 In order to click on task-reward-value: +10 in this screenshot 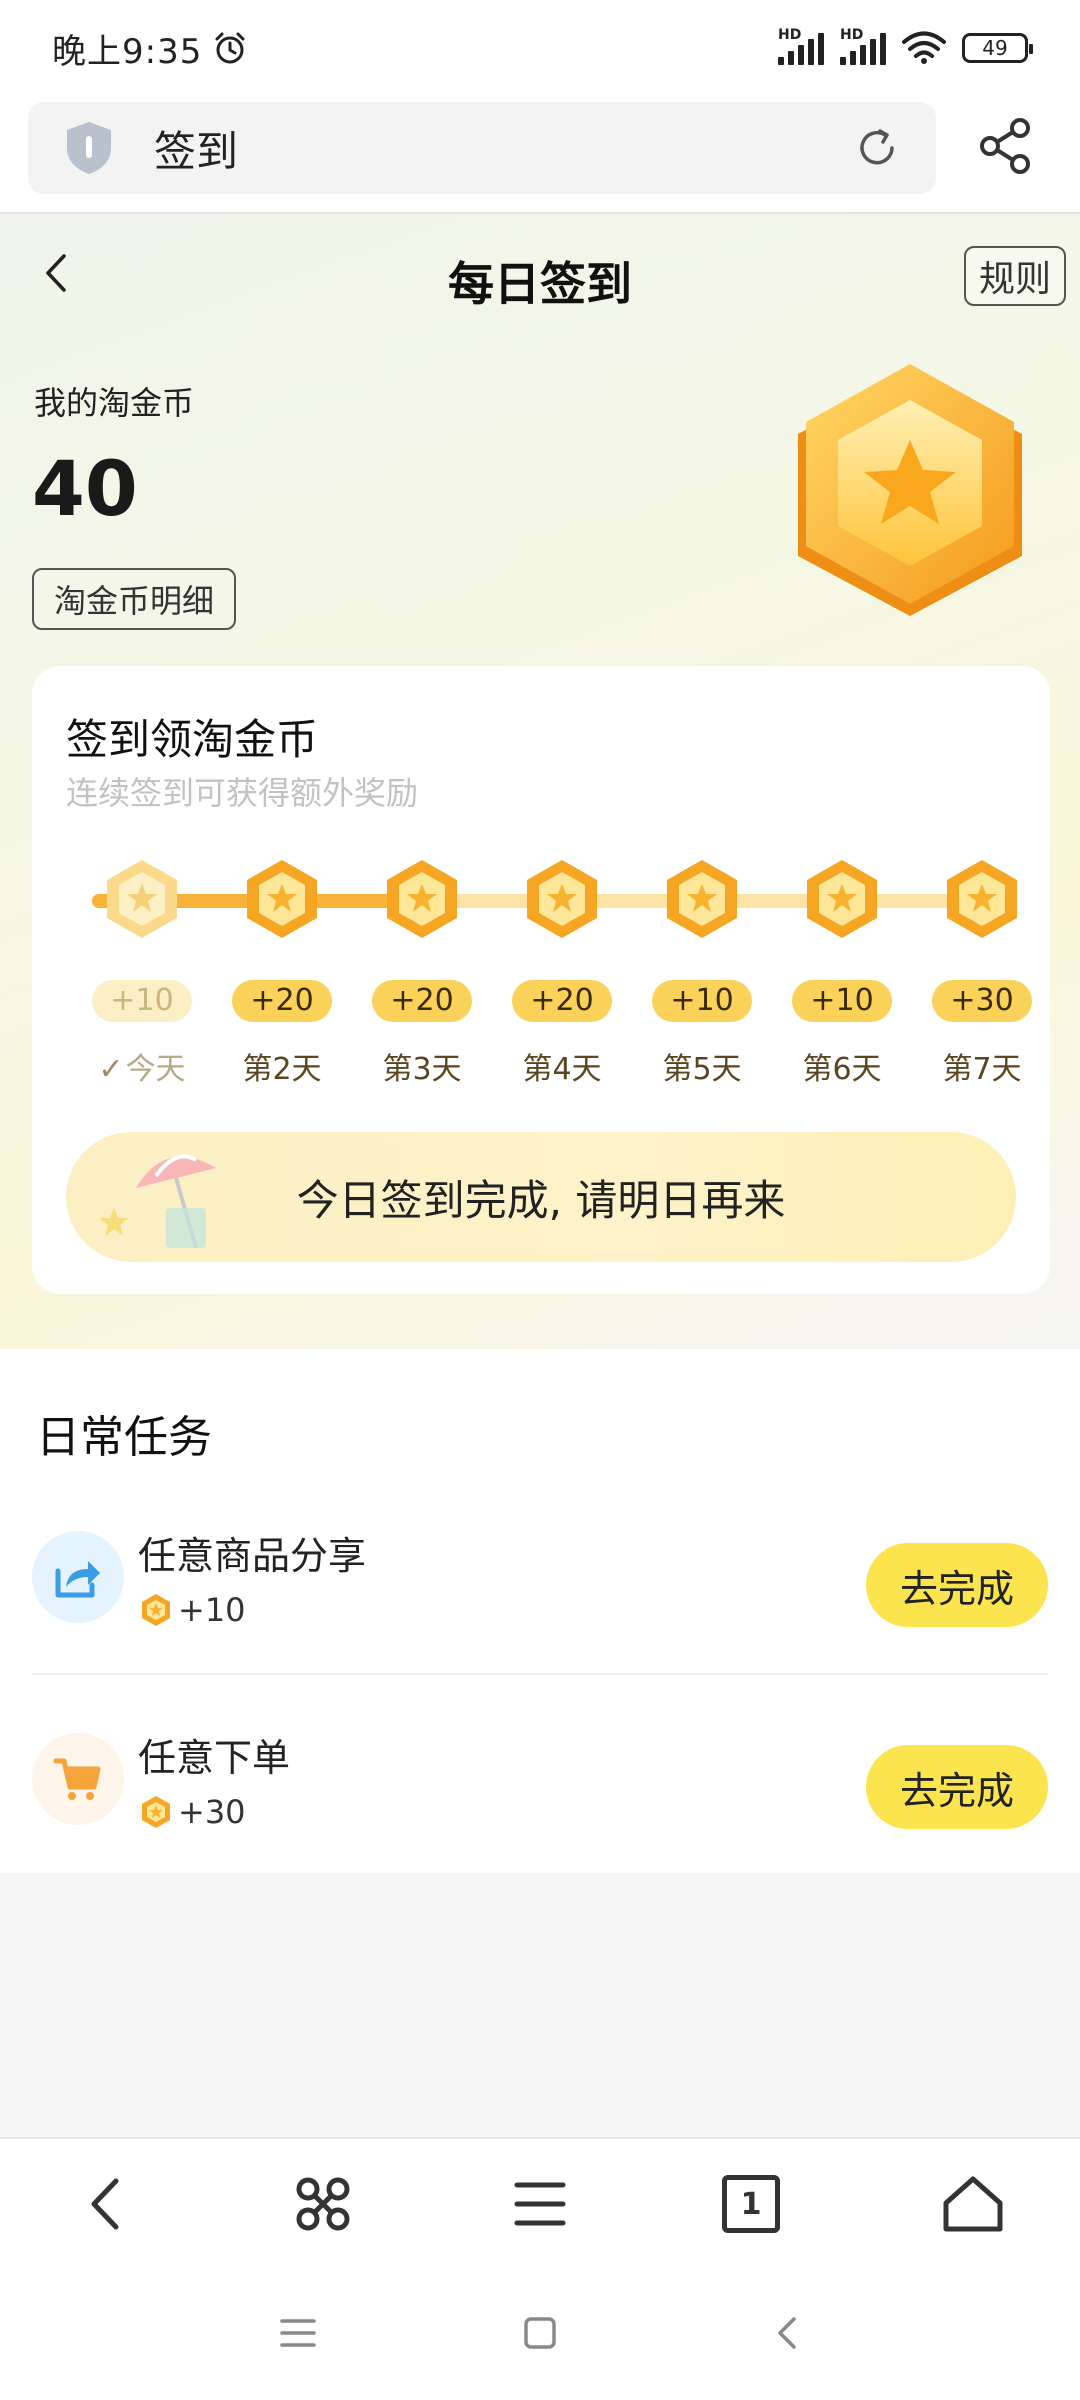, I will do `click(212, 1610)`.